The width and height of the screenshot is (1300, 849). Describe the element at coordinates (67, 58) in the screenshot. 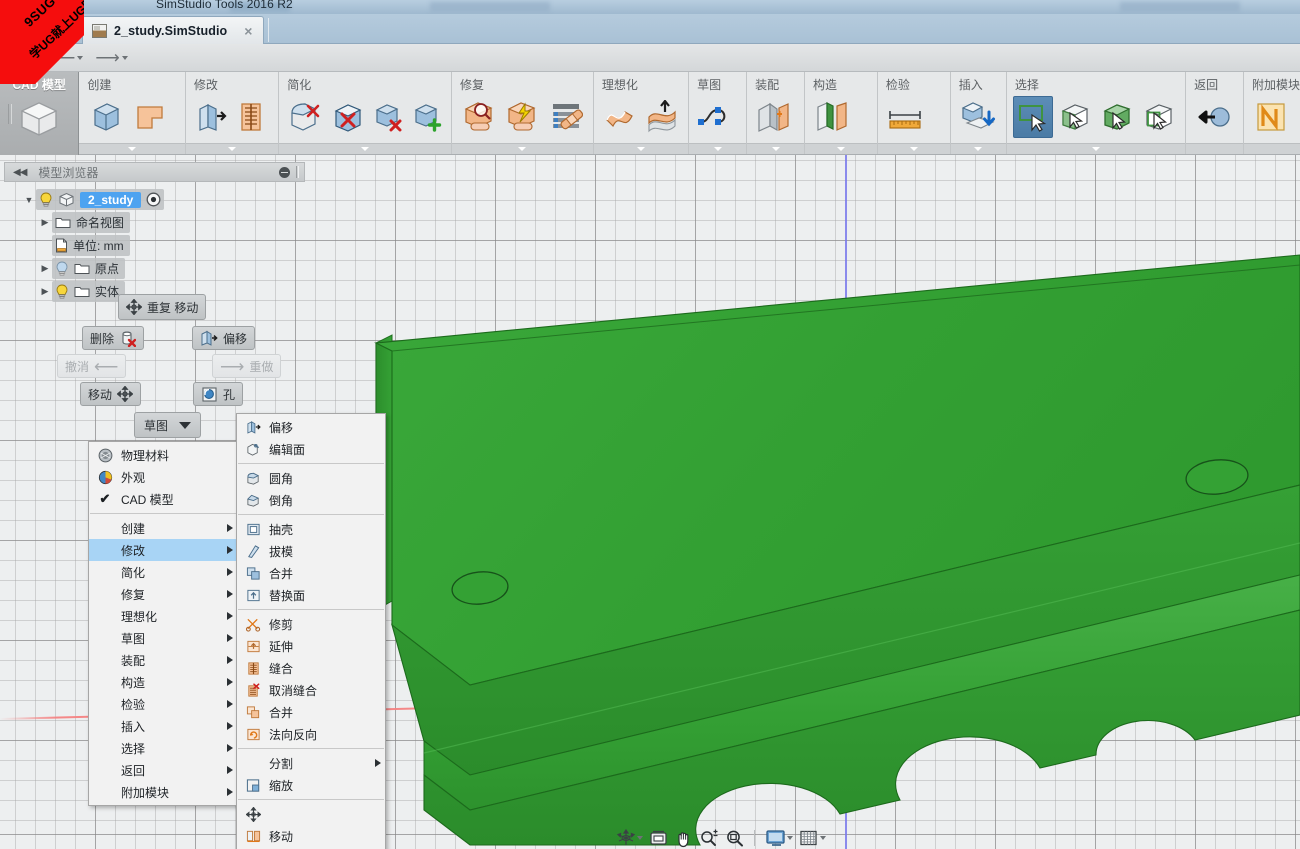

I see `undo-button: ⟵` at that location.